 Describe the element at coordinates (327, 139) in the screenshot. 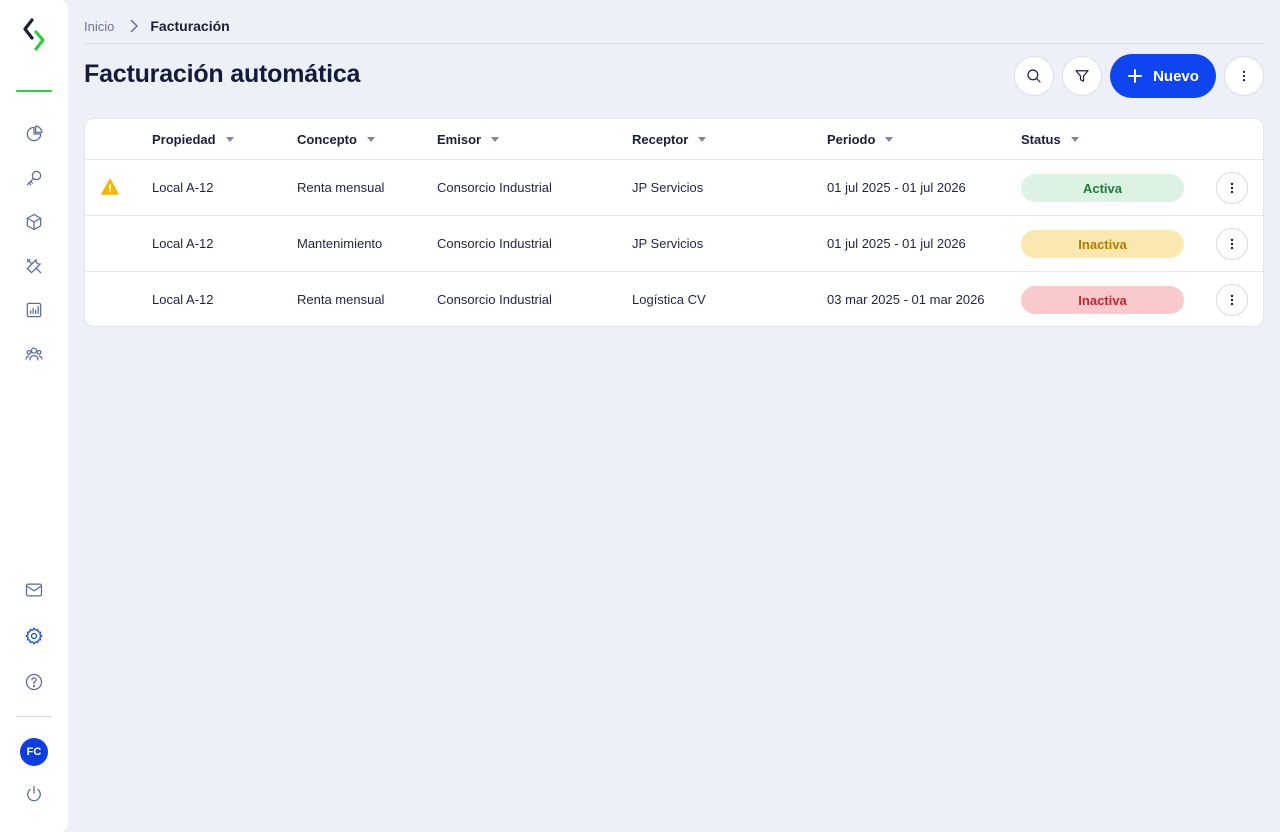

I see `col-concepto-label: Concepto` at that location.